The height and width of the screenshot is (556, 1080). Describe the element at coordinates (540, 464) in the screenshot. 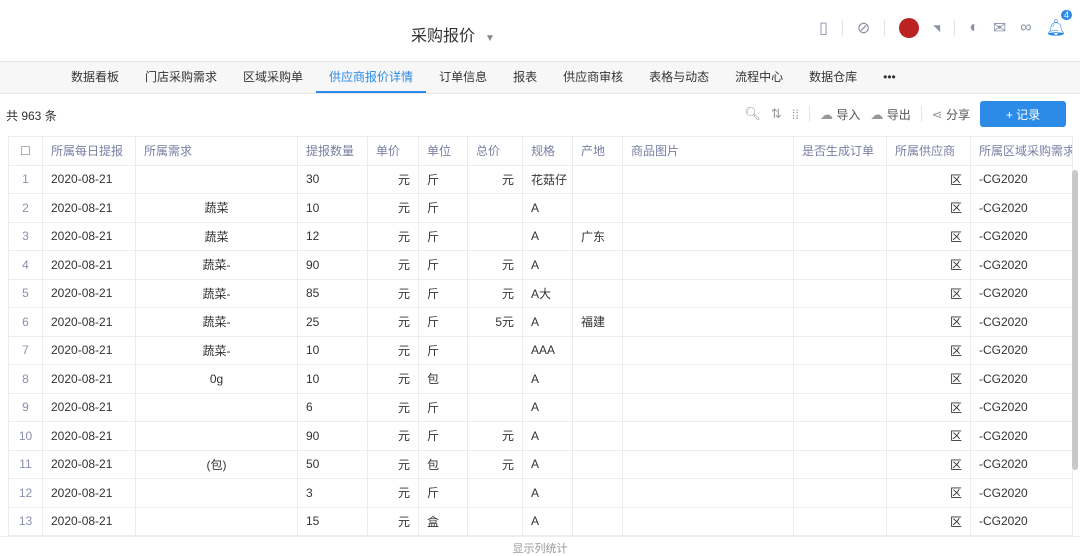

I see `table-row: 11 2020-08-21 (包) 50 元包元 A 区 -CG2020` at that location.